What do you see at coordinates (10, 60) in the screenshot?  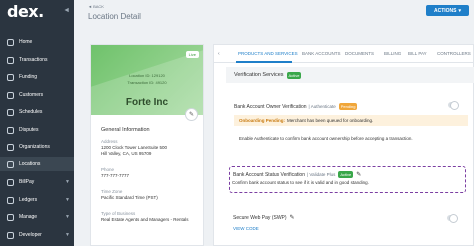 I see `transactions-icon` at bounding box center [10, 60].